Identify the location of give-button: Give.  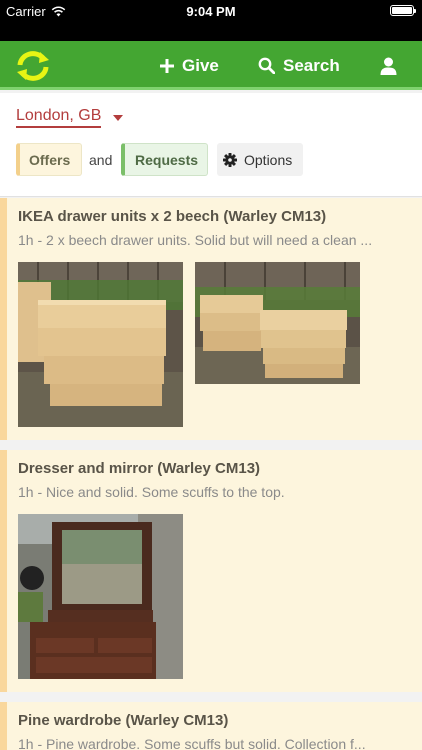
(189, 65).